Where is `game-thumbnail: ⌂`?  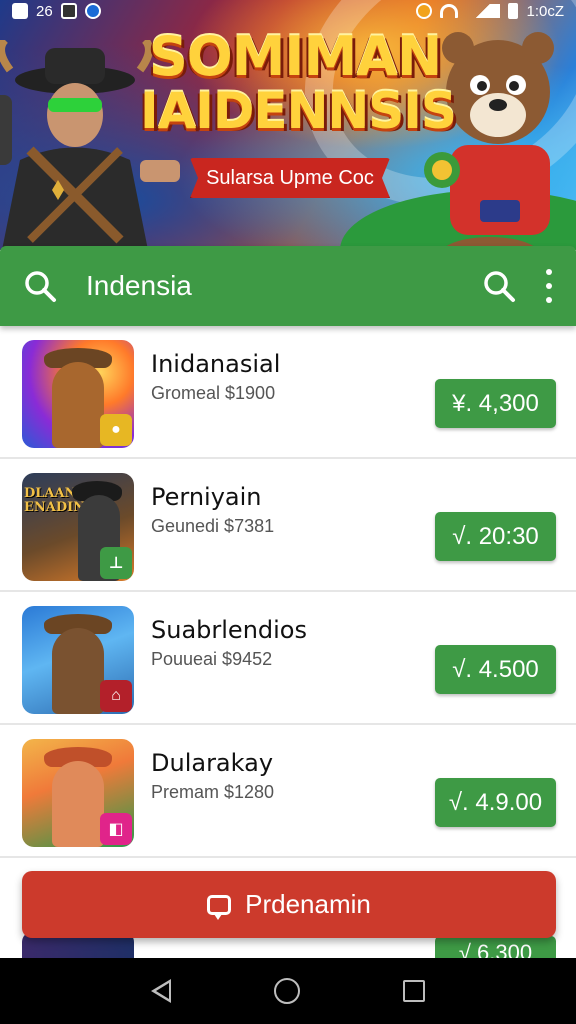 game-thumbnail: ⌂ is located at coordinates (78, 660).